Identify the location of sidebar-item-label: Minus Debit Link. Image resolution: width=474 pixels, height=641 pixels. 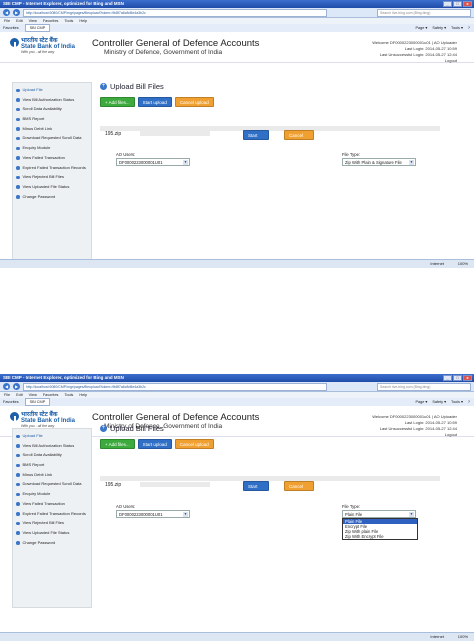
(37, 128).